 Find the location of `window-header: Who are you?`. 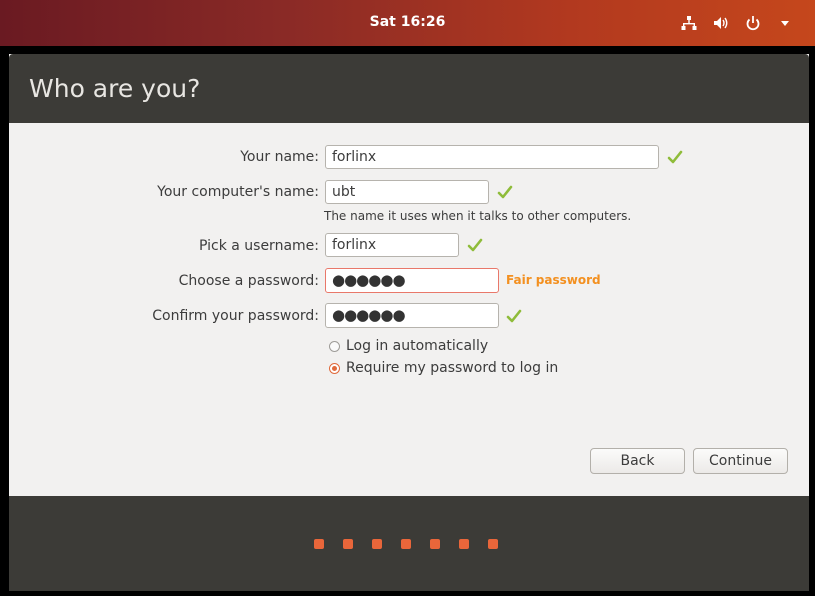

window-header: Who are you? is located at coordinates (409, 88).